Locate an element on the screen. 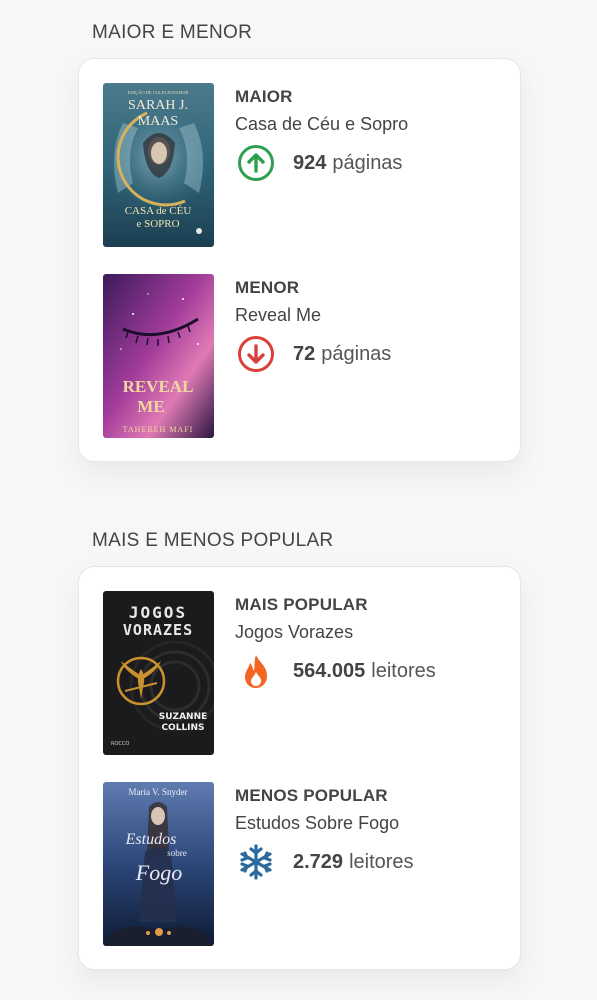 This screenshot has height=1000, width=597. smallest-label: MENOR is located at coordinates (267, 287).